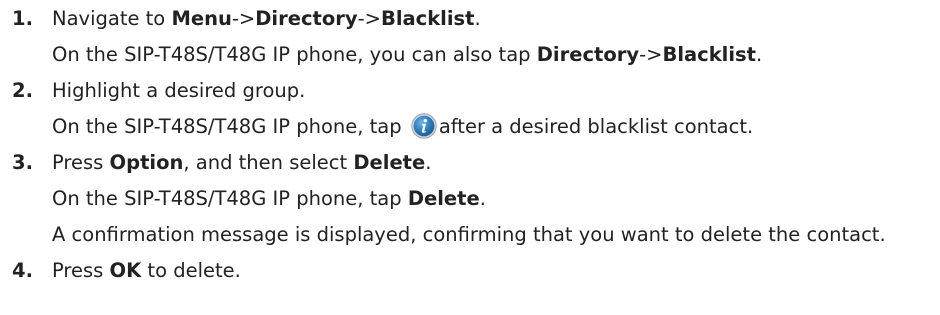 This screenshot has width=940, height=315. Describe the element at coordinates (179, 90) in the screenshot. I see `step-text: Highlight a desired group.` at that location.